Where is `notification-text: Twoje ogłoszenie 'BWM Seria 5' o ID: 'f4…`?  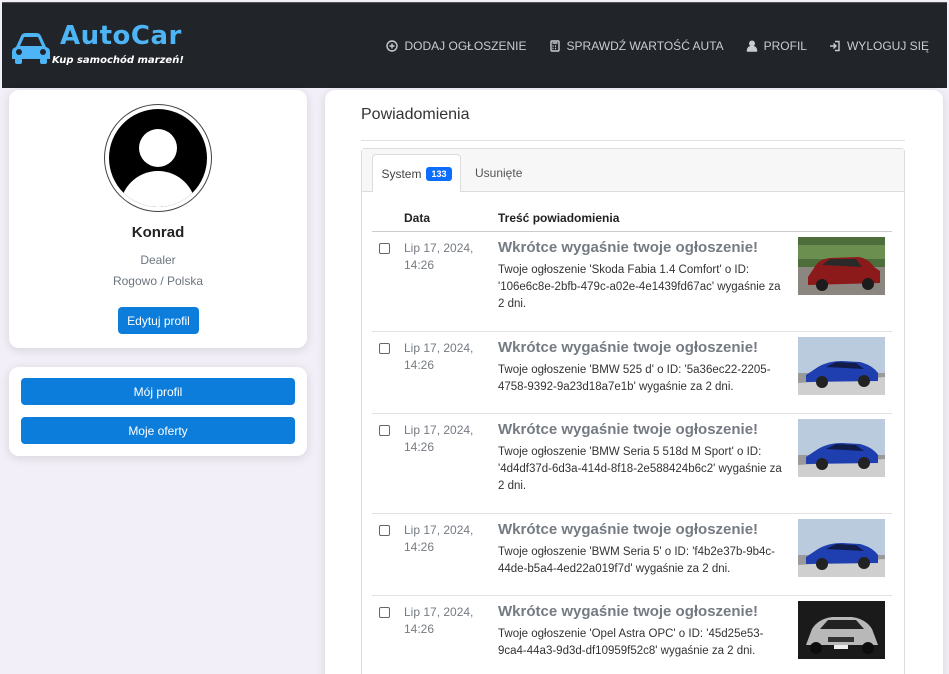
notification-text: Twoje ogłoszenie 'BWM Seria 5' o ID: 'f4… is located at coordinates (636, 560).